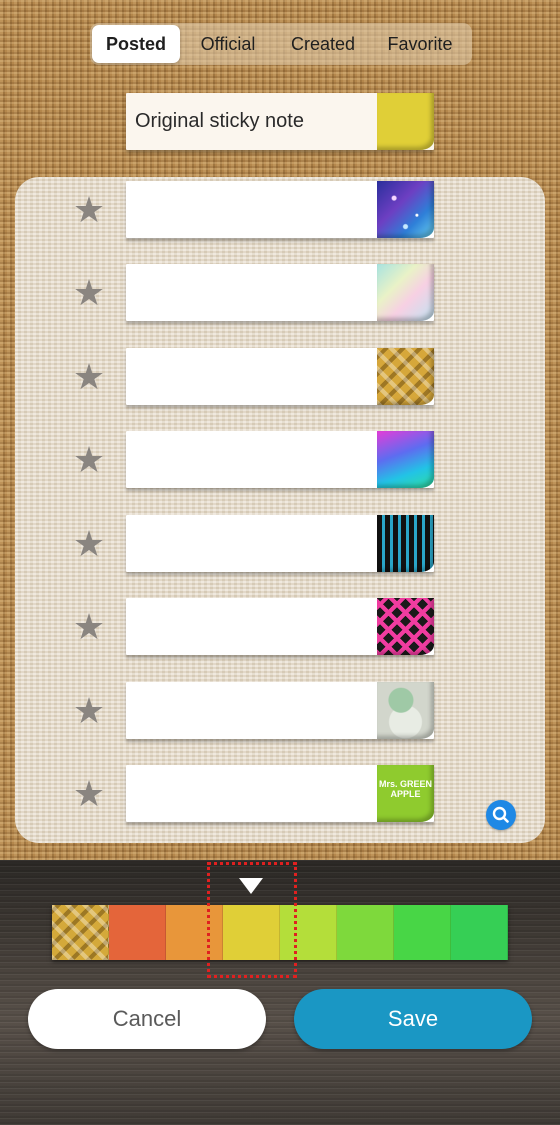 Image resolution: width=560 pixels, height=1125 pixels. What do you see at coordinates (137, 932) in the screenshot?
I see `palette-swatch-orange-red` at bounding box center [137, 932].